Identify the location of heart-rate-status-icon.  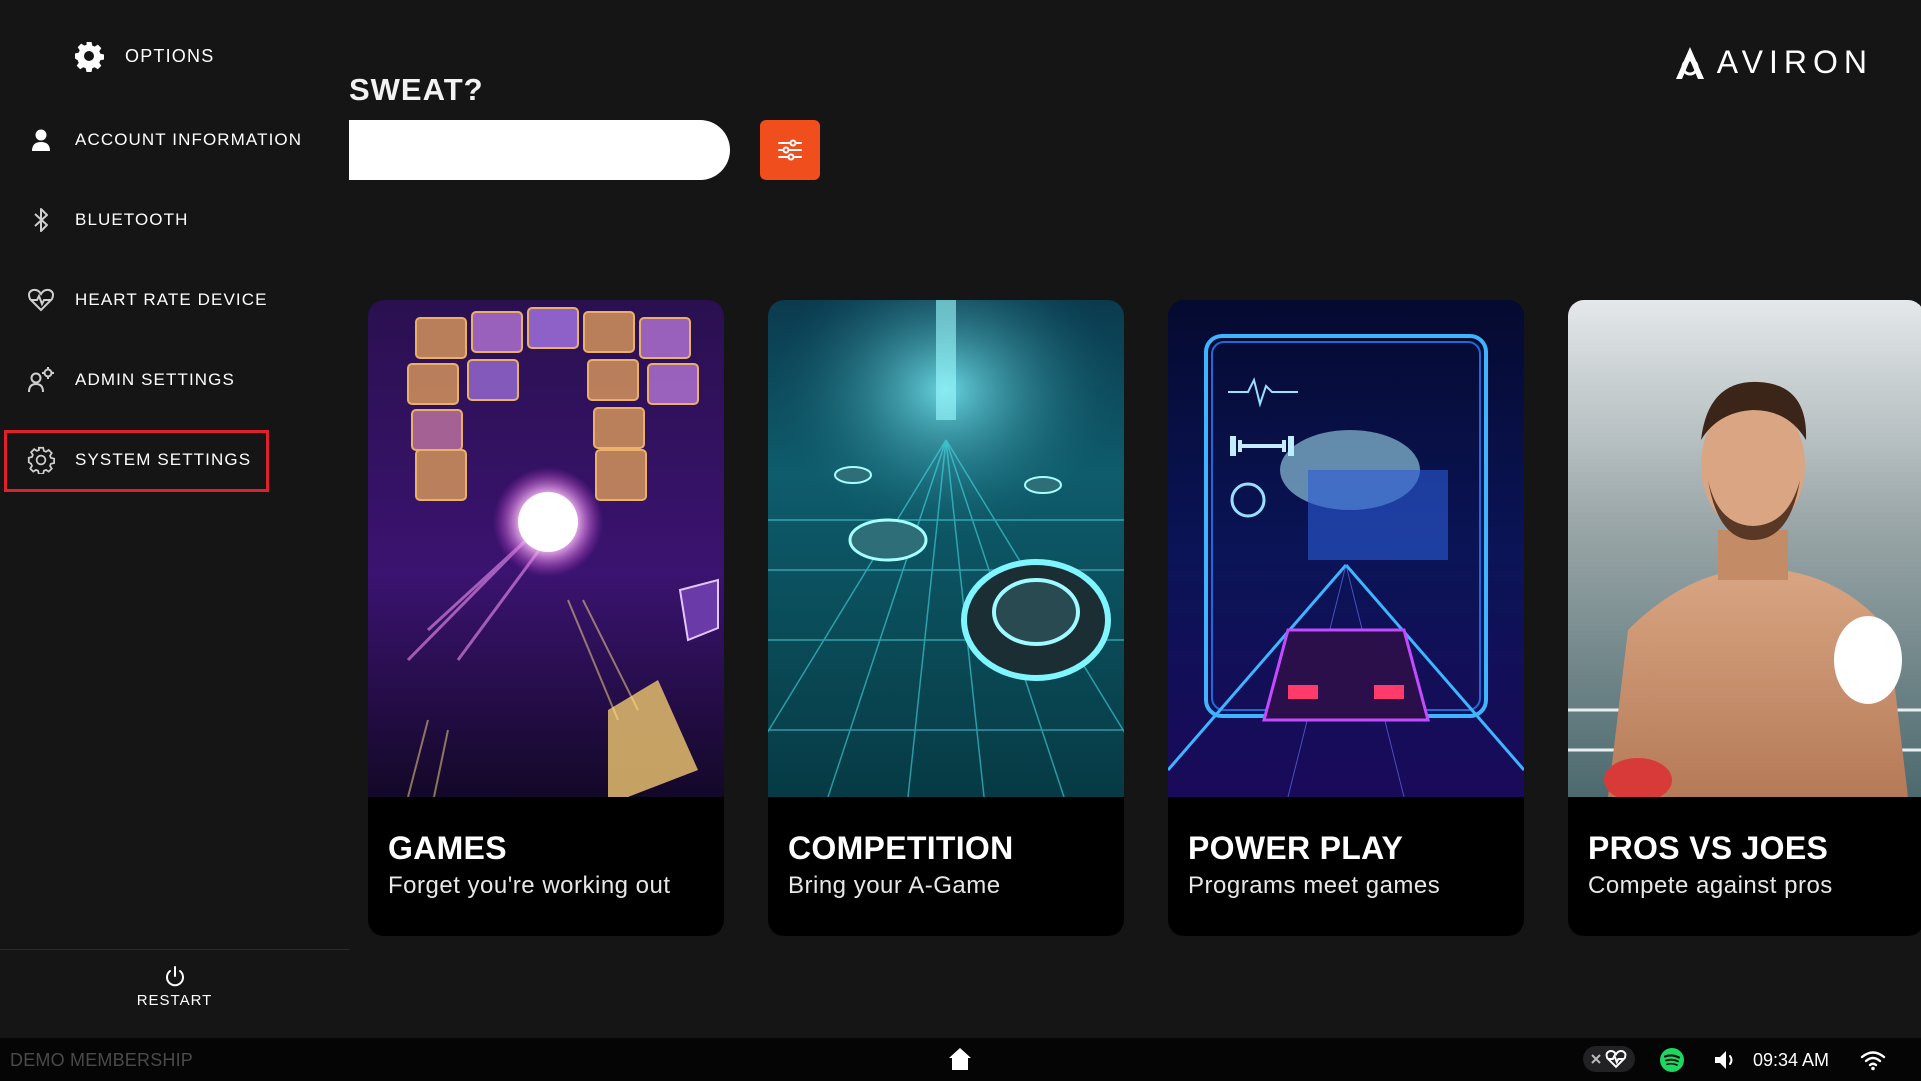
(1616, 1059).